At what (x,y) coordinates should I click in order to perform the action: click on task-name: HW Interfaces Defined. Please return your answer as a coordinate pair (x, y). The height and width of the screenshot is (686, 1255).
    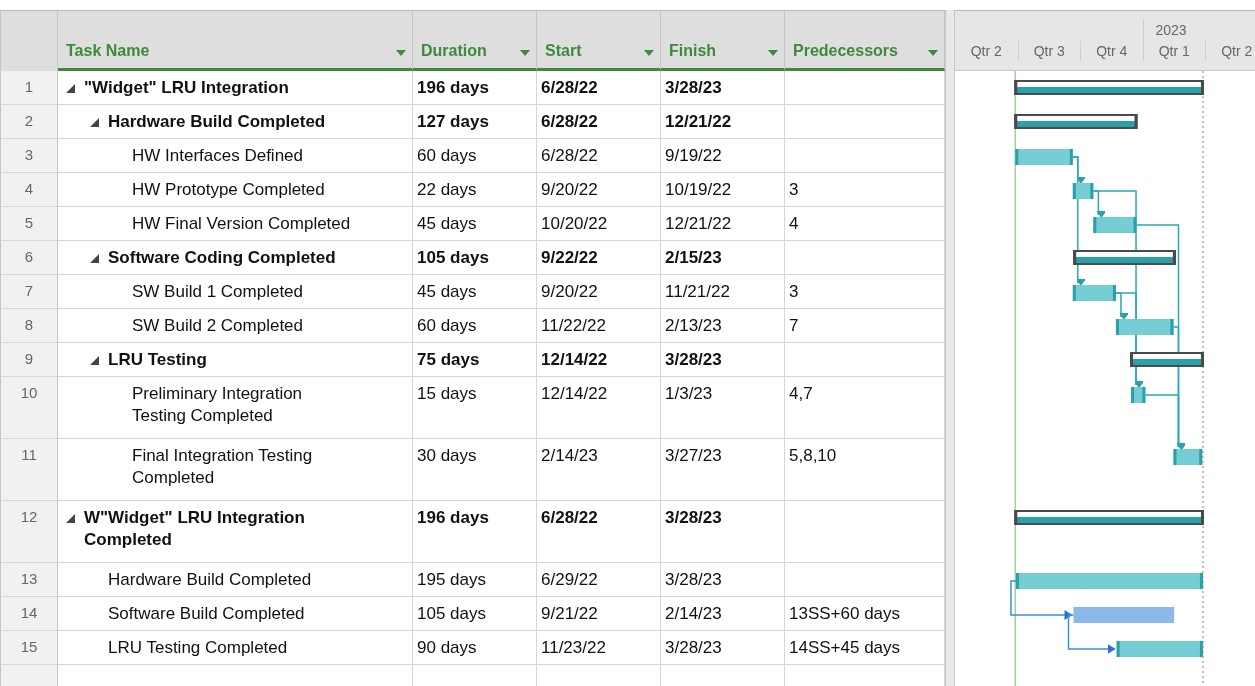
    Looking at the image, I should click on (217, 156).